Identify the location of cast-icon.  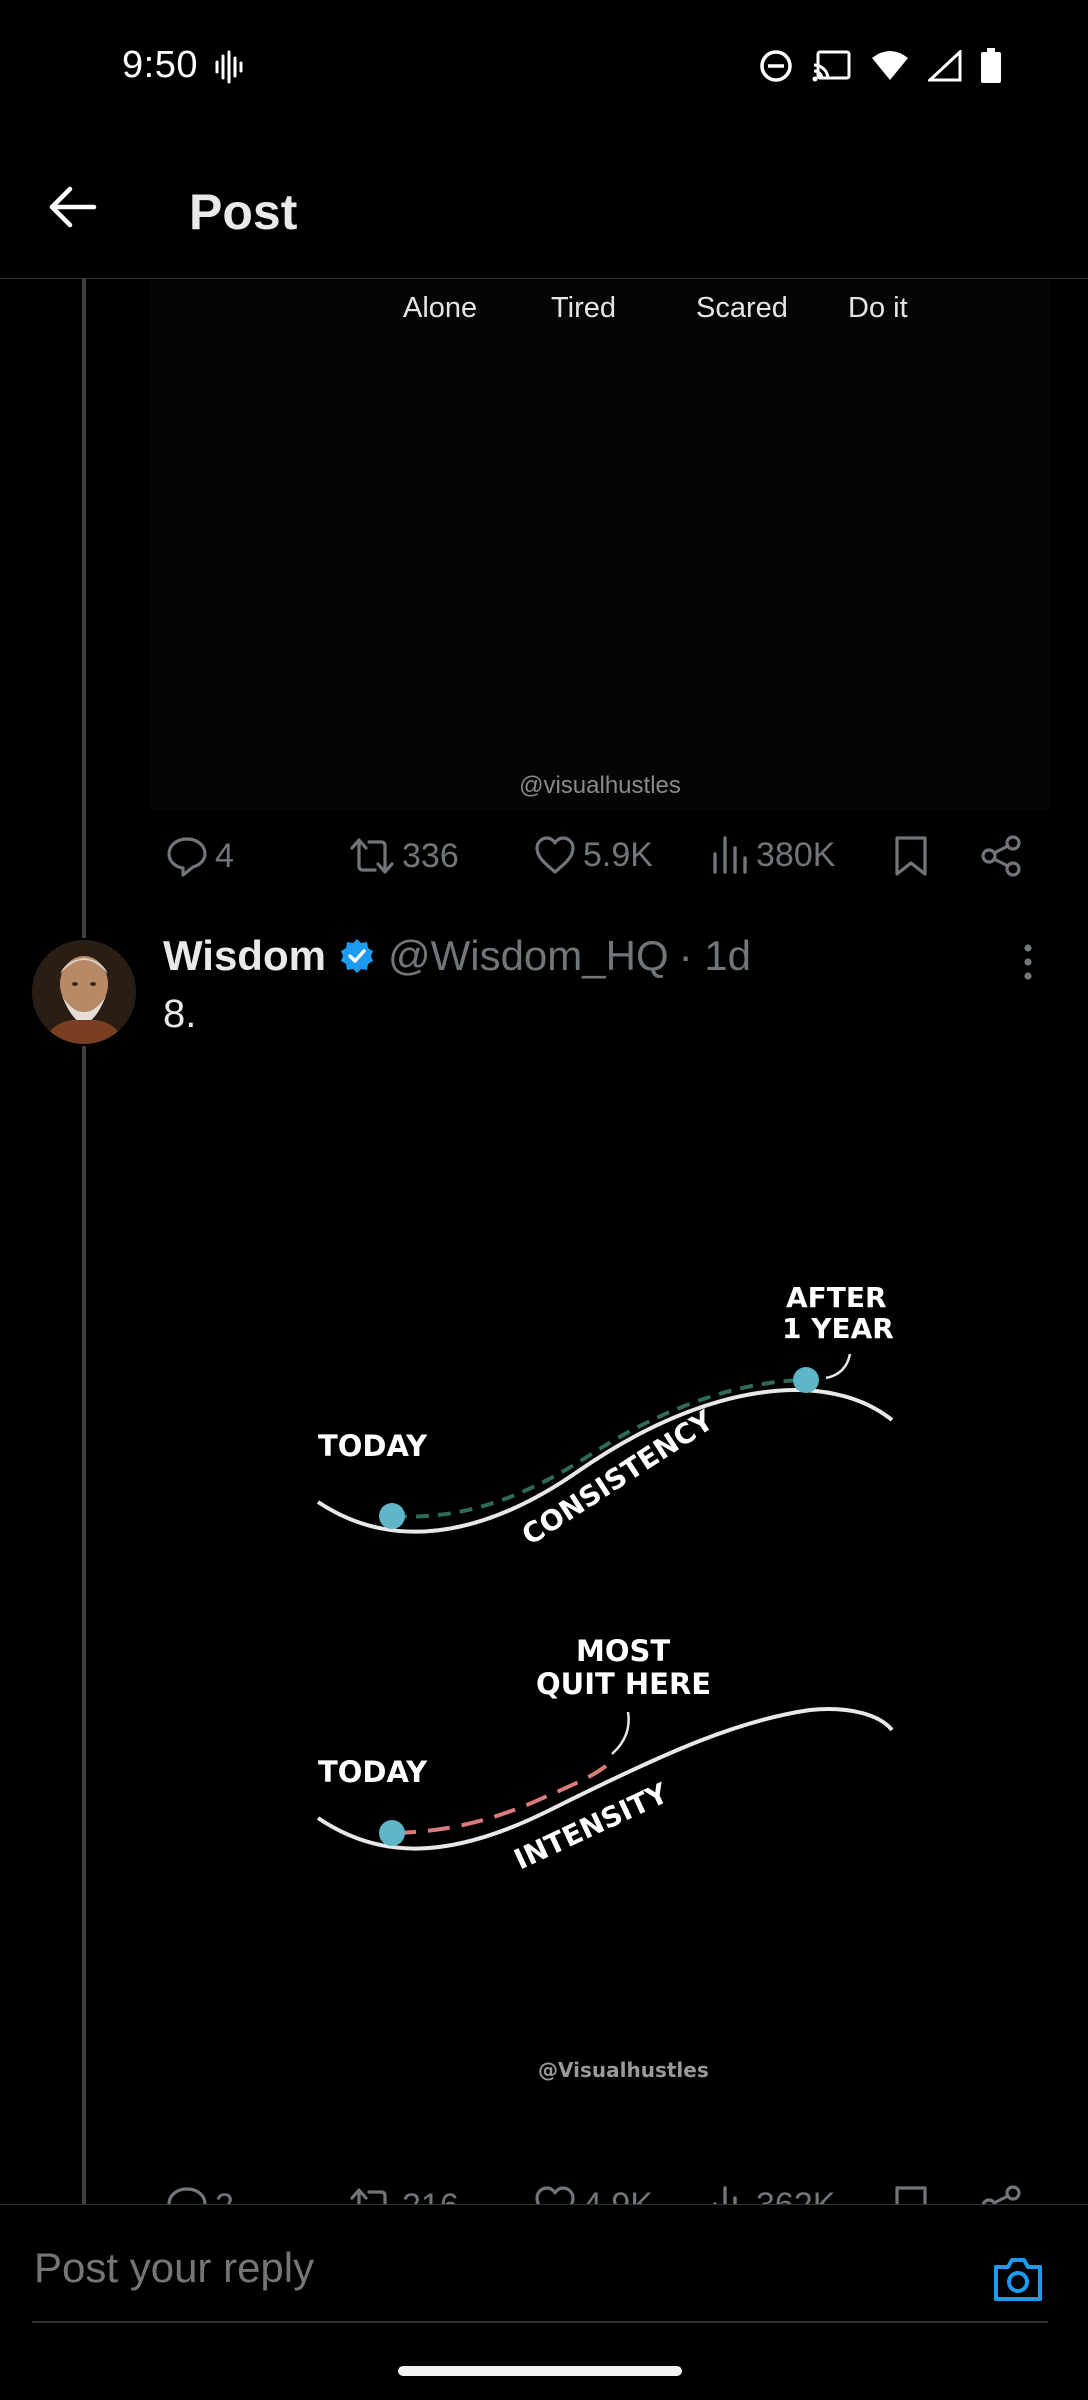
(832, 68).